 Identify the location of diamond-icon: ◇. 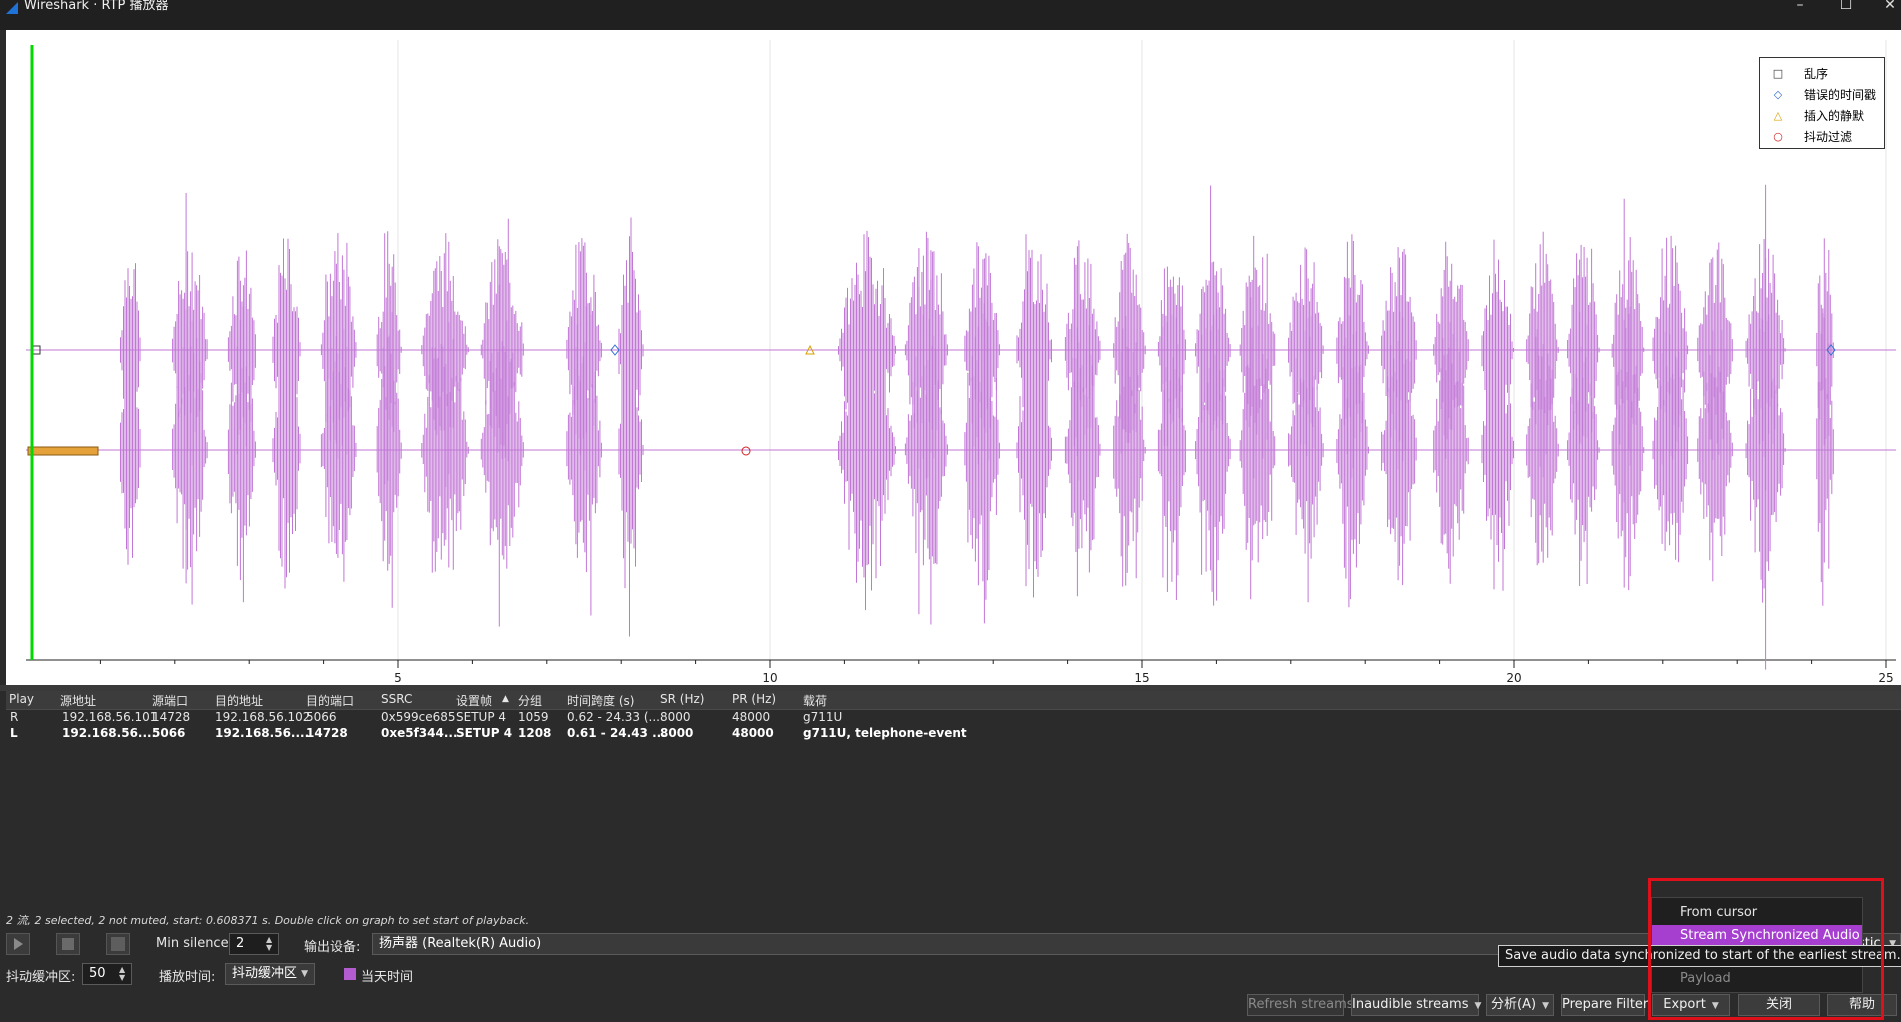
(1778, 94).